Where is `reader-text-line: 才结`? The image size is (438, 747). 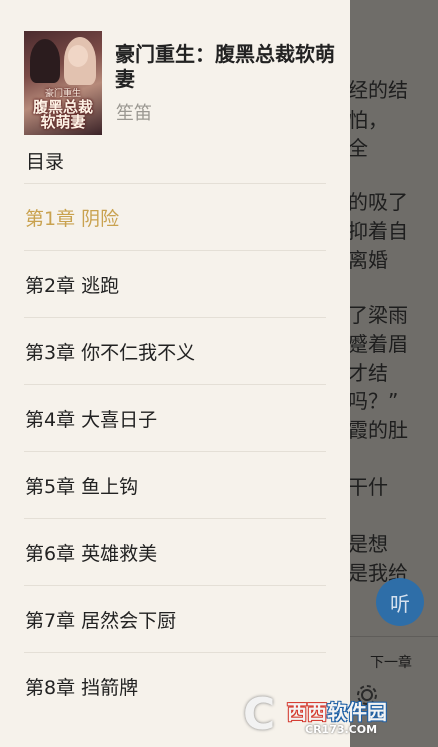 reader-text-line: 才结 is located at coordinates (368, 373).